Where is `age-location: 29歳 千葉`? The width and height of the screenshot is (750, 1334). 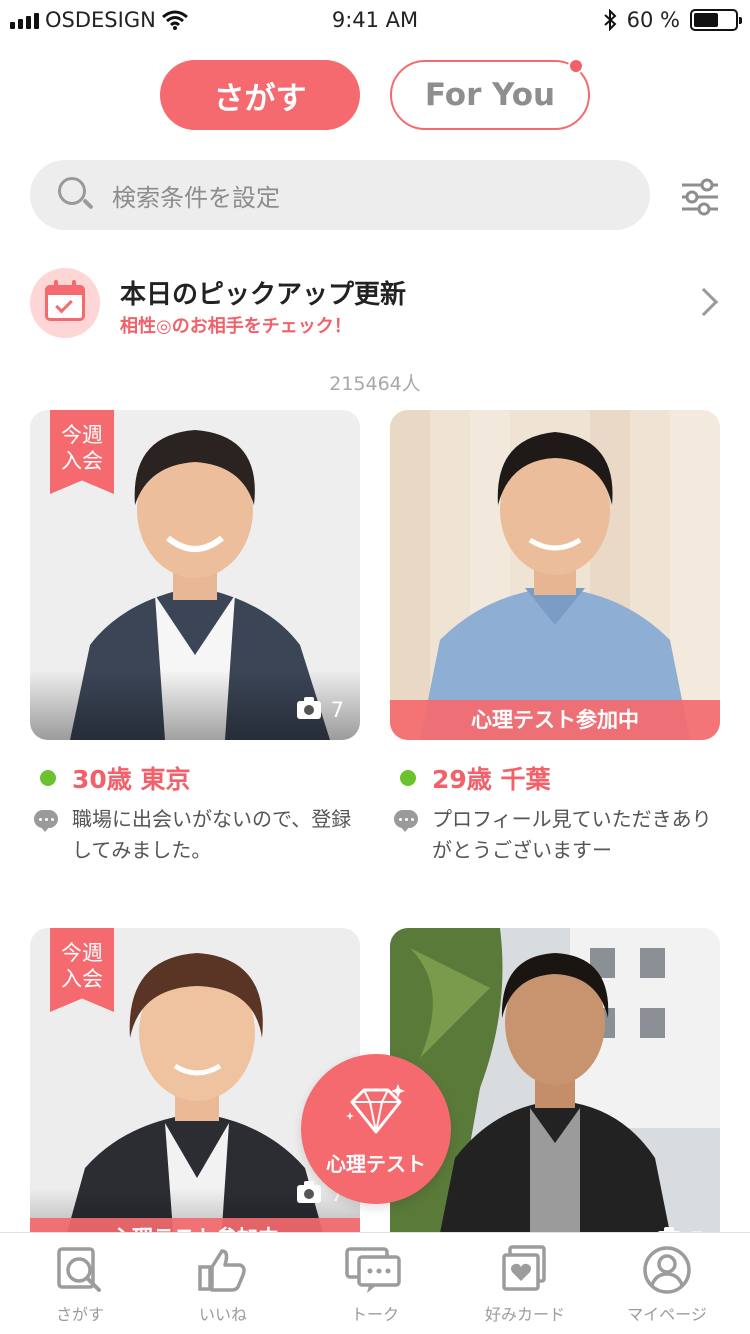 age-location: 29歳 千葉 is located at coordinates (491, 779).